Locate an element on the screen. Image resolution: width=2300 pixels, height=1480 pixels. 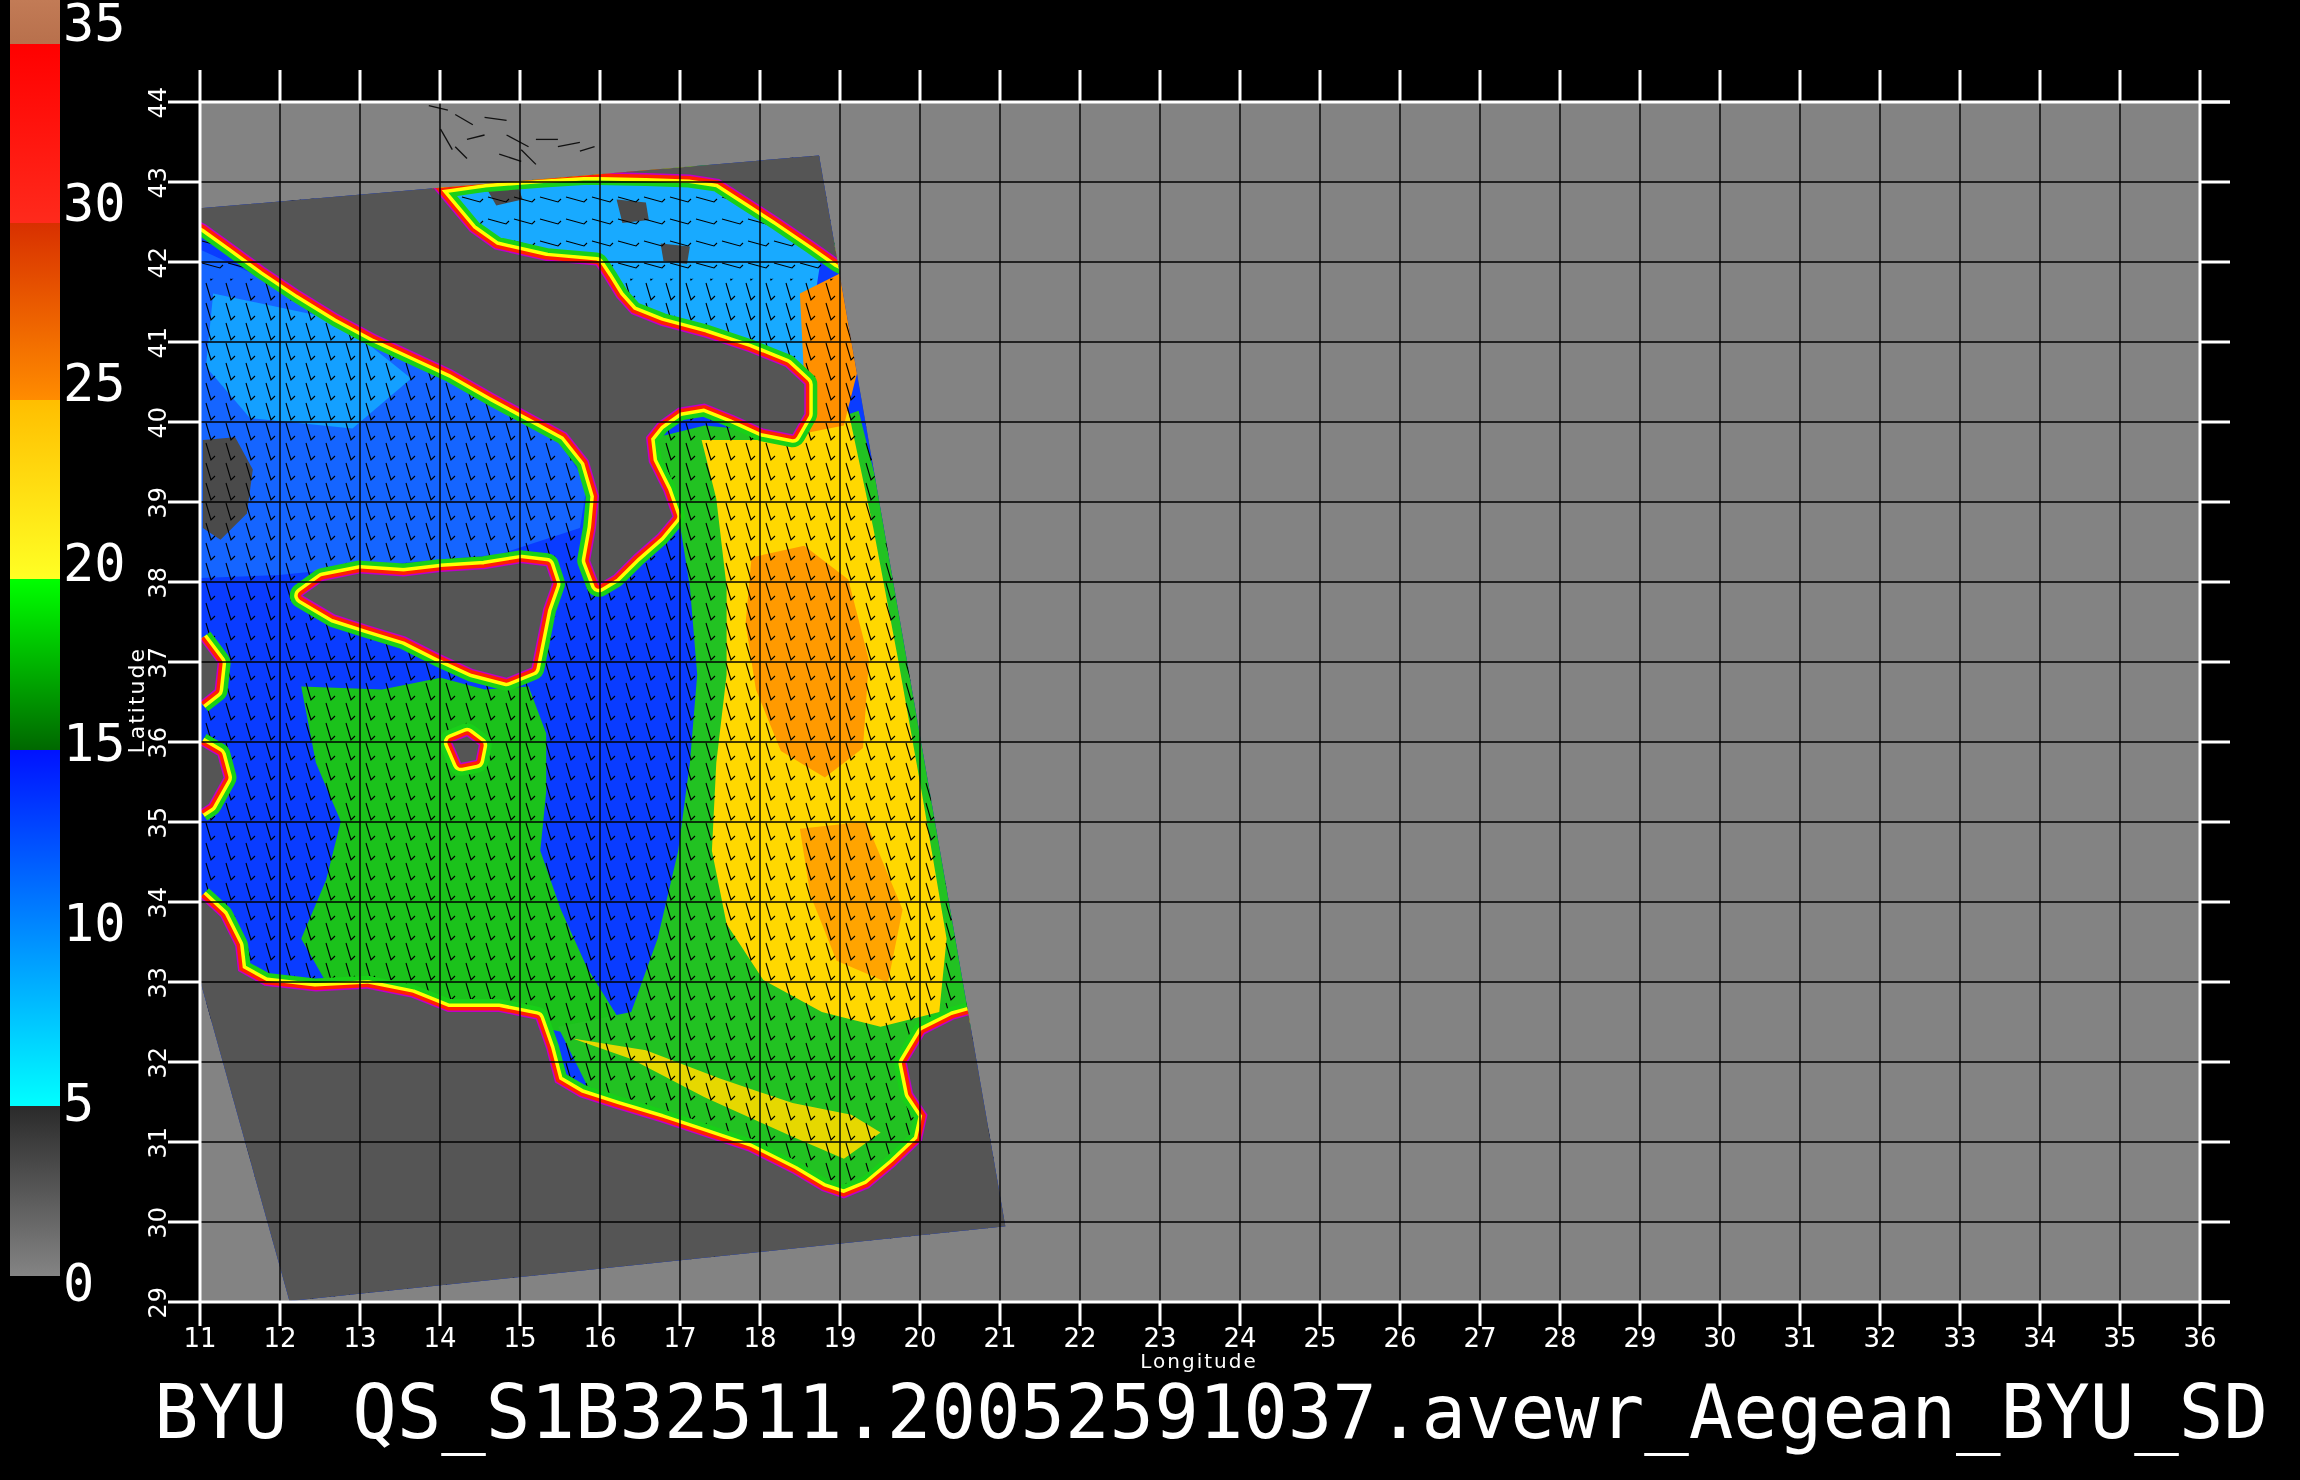
longitude-tick-label: 13 is located at coordinates (360, 1338).